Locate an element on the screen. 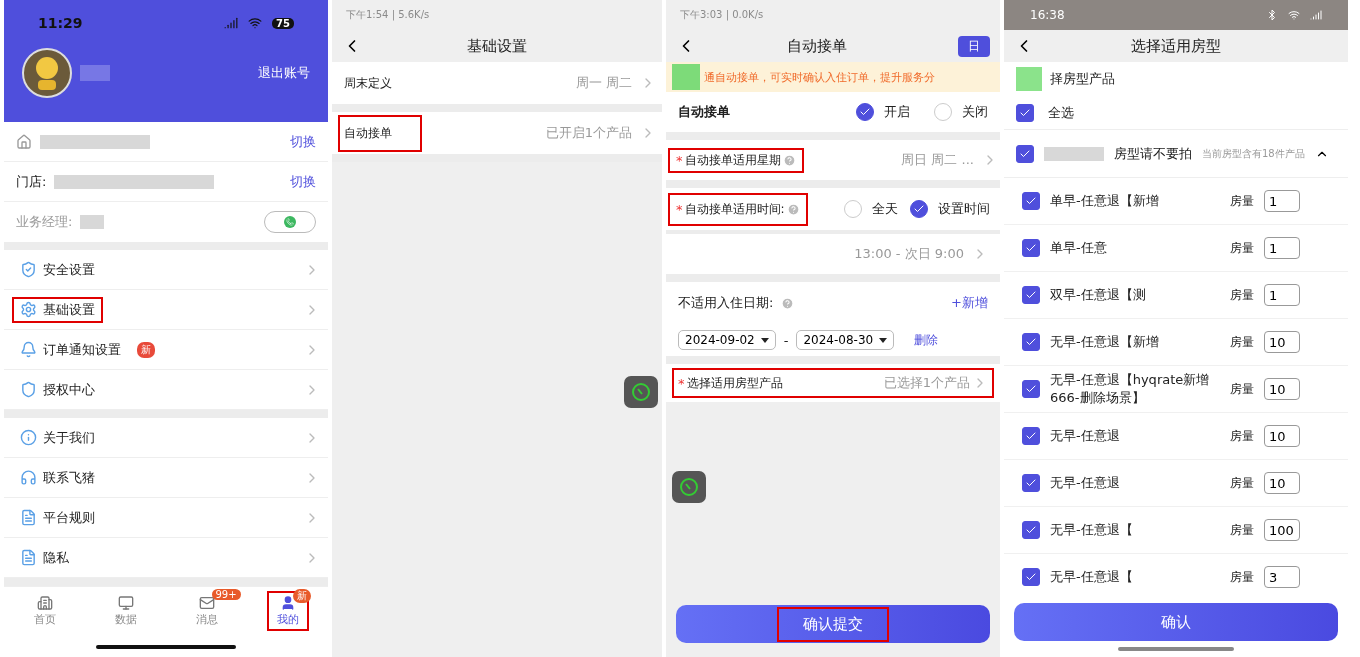 Image resolution: width=1360 pixels, height=657 pixels. confirm-button: 确认 is located at coordinates (1176, 622).